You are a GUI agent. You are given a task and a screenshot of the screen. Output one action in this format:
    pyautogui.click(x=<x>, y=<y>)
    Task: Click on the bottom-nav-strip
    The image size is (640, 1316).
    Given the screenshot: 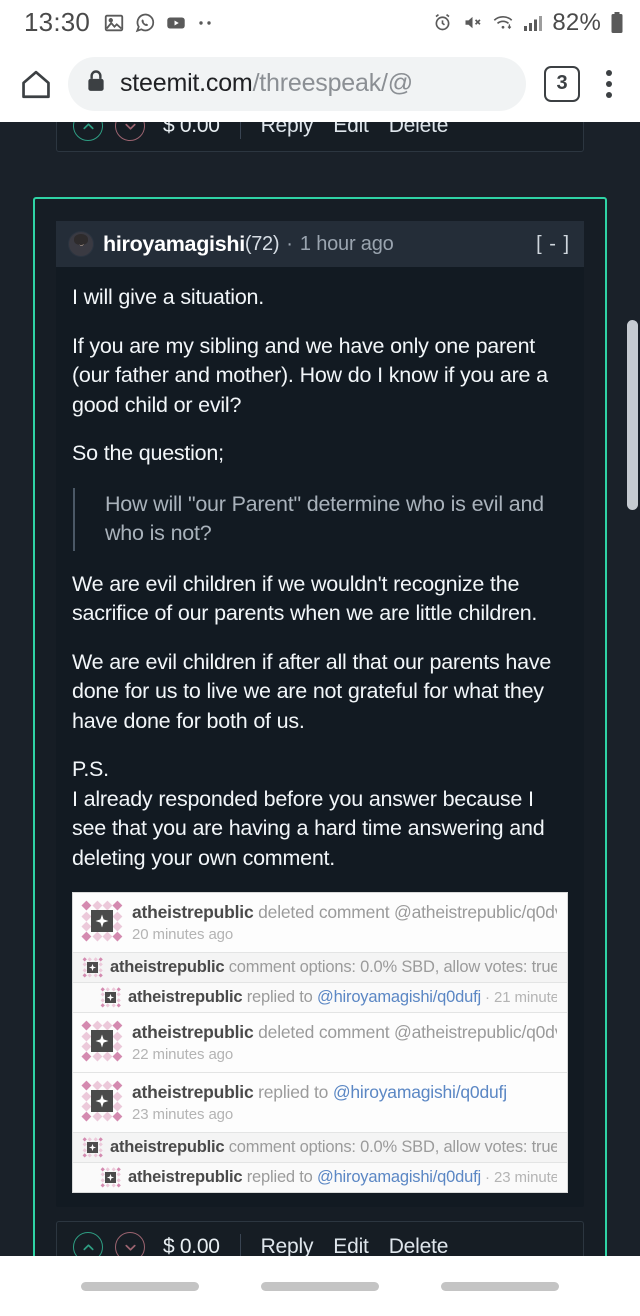 What is the action you would take?
    pyautogui.click(x=320, y=1286)
    